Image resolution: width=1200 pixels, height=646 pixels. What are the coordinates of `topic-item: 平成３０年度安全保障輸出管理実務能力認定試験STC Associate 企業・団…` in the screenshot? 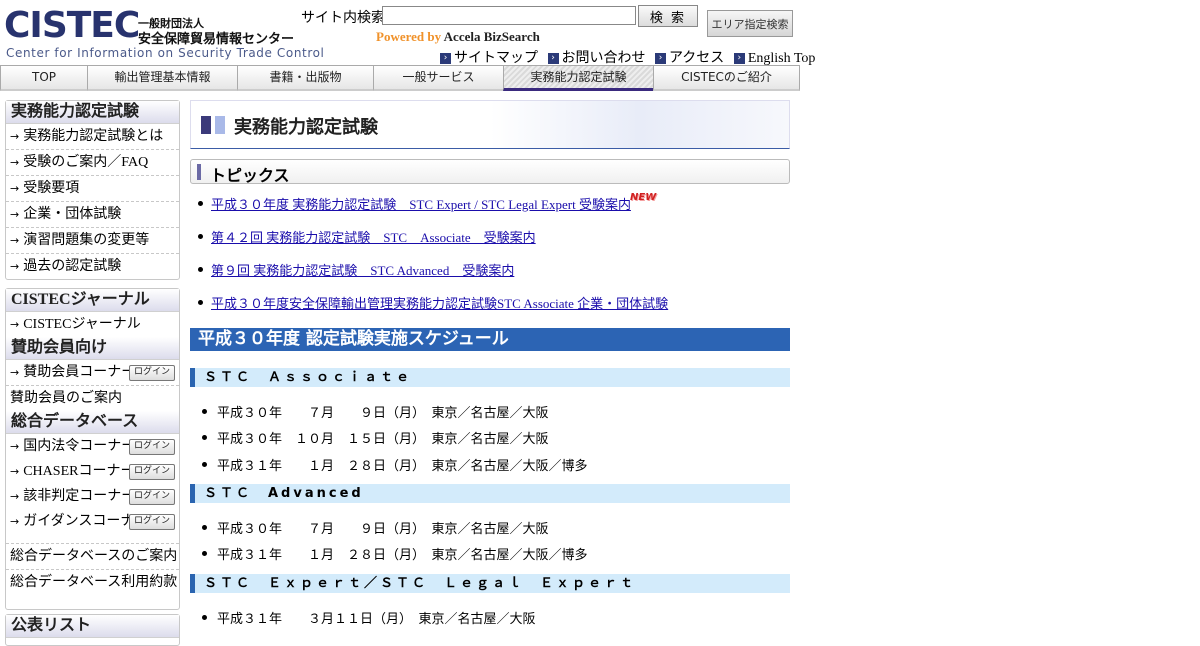 It's located at (433, 302).